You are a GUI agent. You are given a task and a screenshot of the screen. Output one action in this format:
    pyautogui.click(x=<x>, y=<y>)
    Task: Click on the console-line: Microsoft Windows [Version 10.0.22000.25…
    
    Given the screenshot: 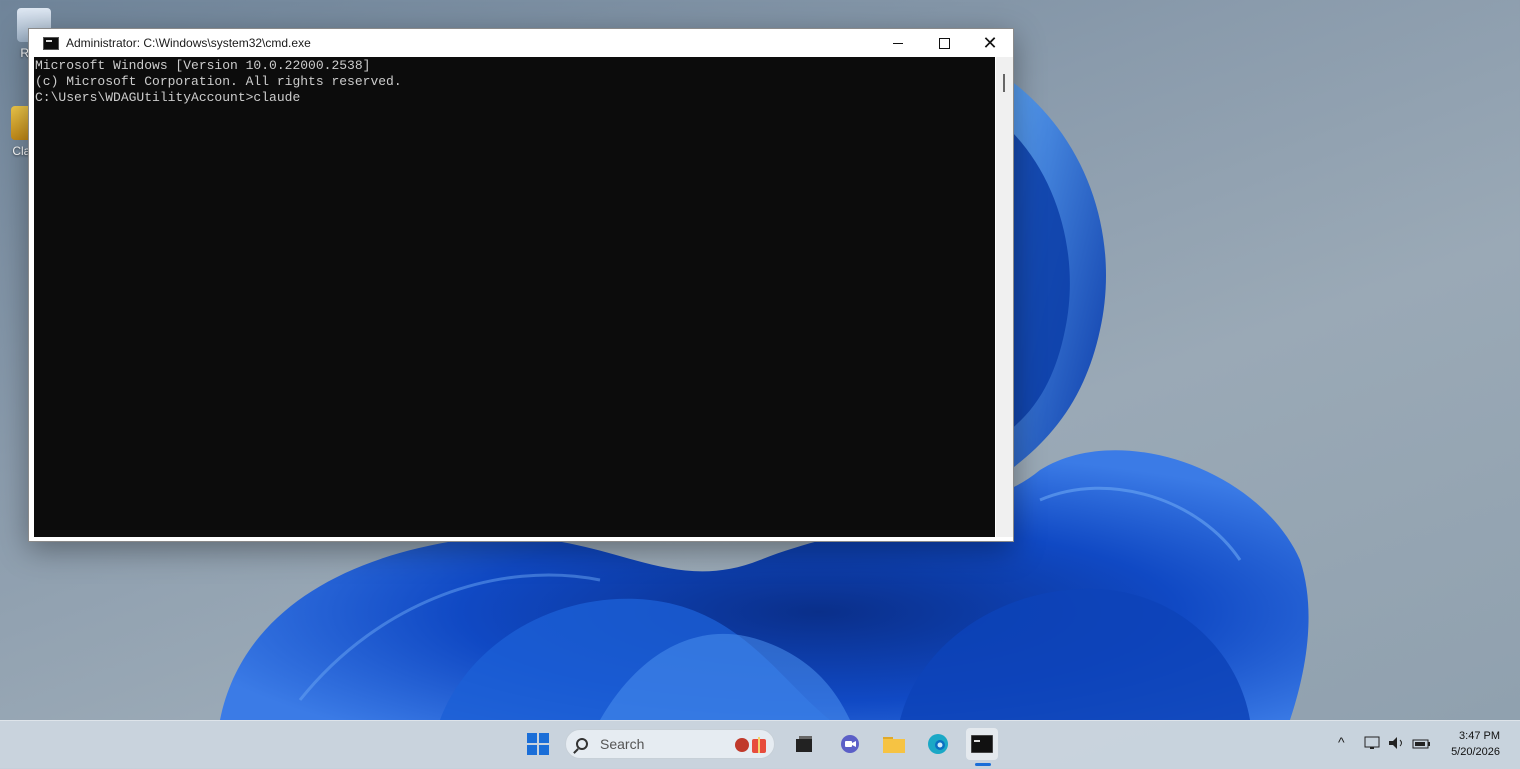 What is the action you would take?
    pyautogui.click(x=203, y=65)
    